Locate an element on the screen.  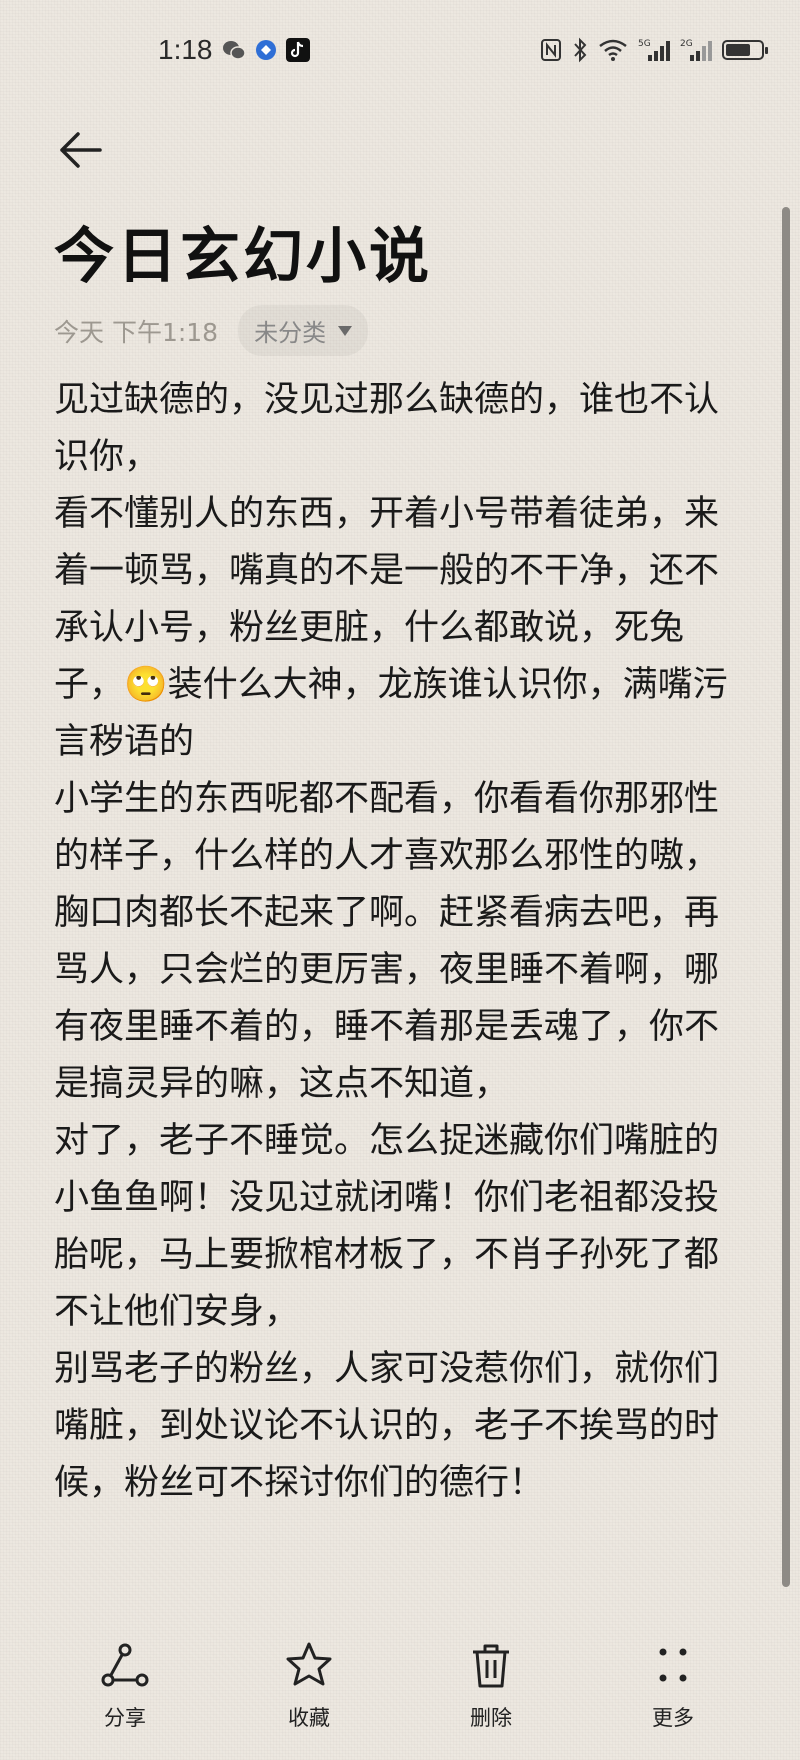
share-icon is located at coordinates (125, 1665).